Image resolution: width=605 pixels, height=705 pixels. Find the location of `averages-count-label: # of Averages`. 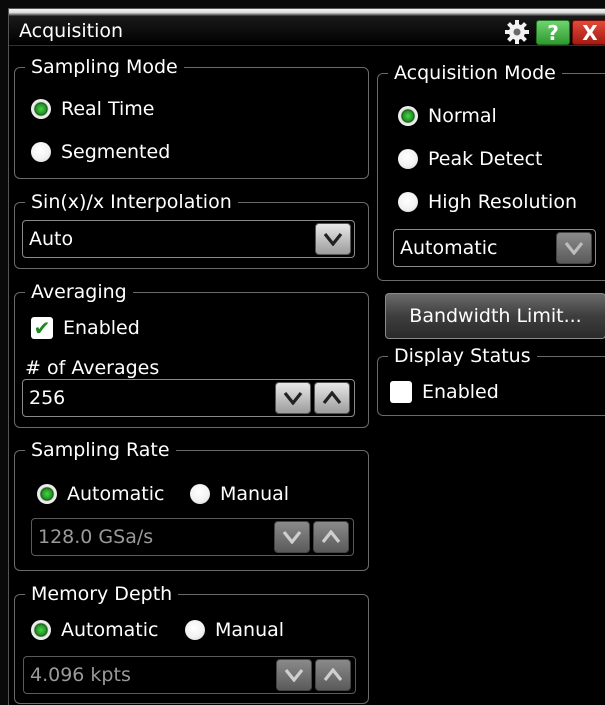

averages-count-label: # of Averages is located at coordinates (92, 368).